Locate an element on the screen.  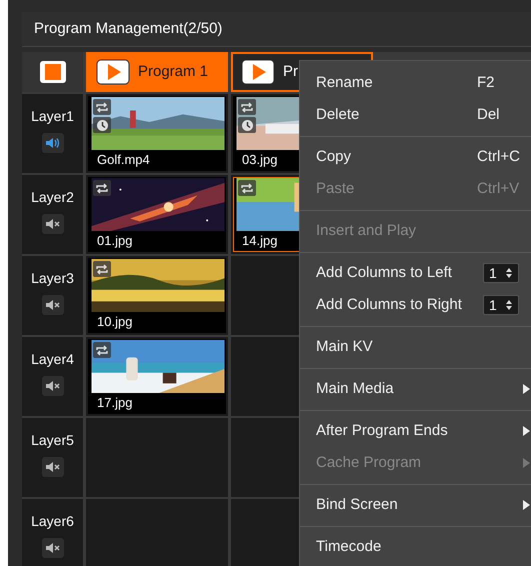
layer-name: Layer3 is located at coordinates (52, 278).